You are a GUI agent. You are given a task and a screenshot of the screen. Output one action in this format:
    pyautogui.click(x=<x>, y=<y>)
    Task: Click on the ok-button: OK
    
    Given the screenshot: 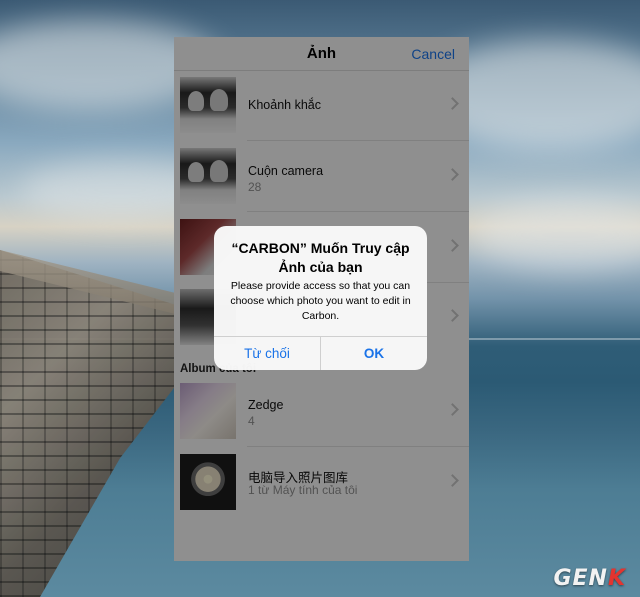 What is the action you would take?
    pyautogui.click(x=374, y=353)
    